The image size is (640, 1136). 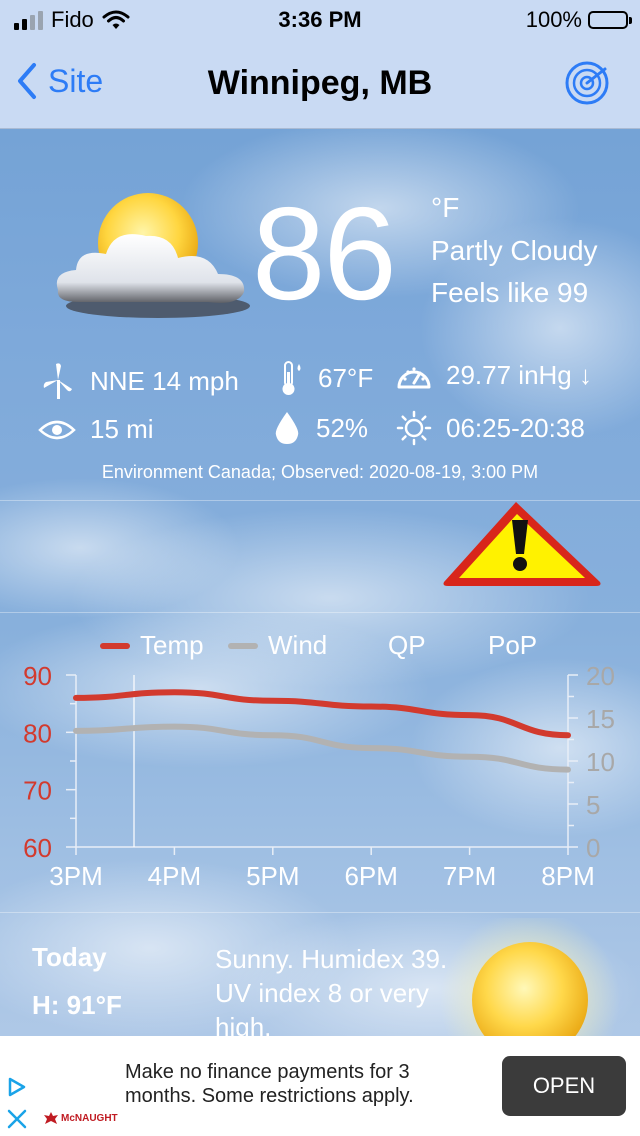 What do you see at coordinates (17, 1119) in the screenshot?
I see `close-icon` at bounding box center [17, 1119].